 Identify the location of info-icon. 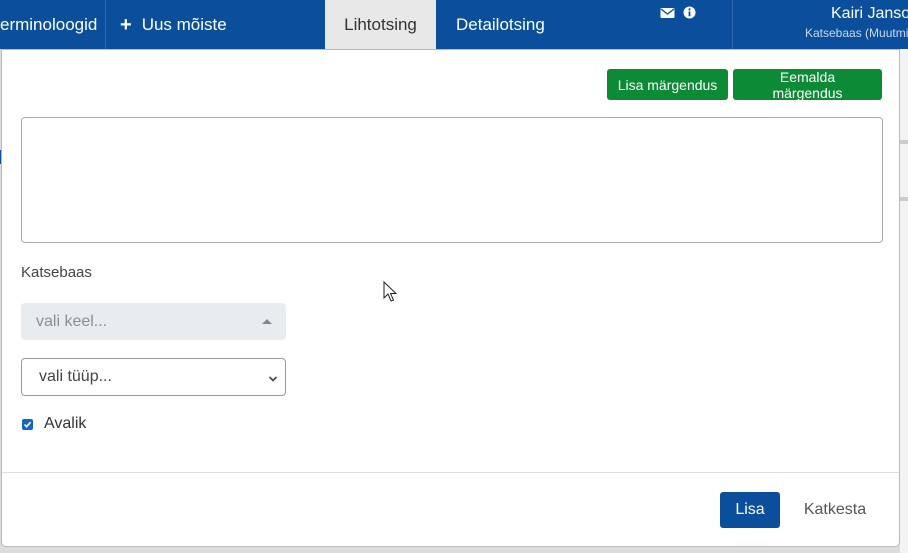
(689, 15).